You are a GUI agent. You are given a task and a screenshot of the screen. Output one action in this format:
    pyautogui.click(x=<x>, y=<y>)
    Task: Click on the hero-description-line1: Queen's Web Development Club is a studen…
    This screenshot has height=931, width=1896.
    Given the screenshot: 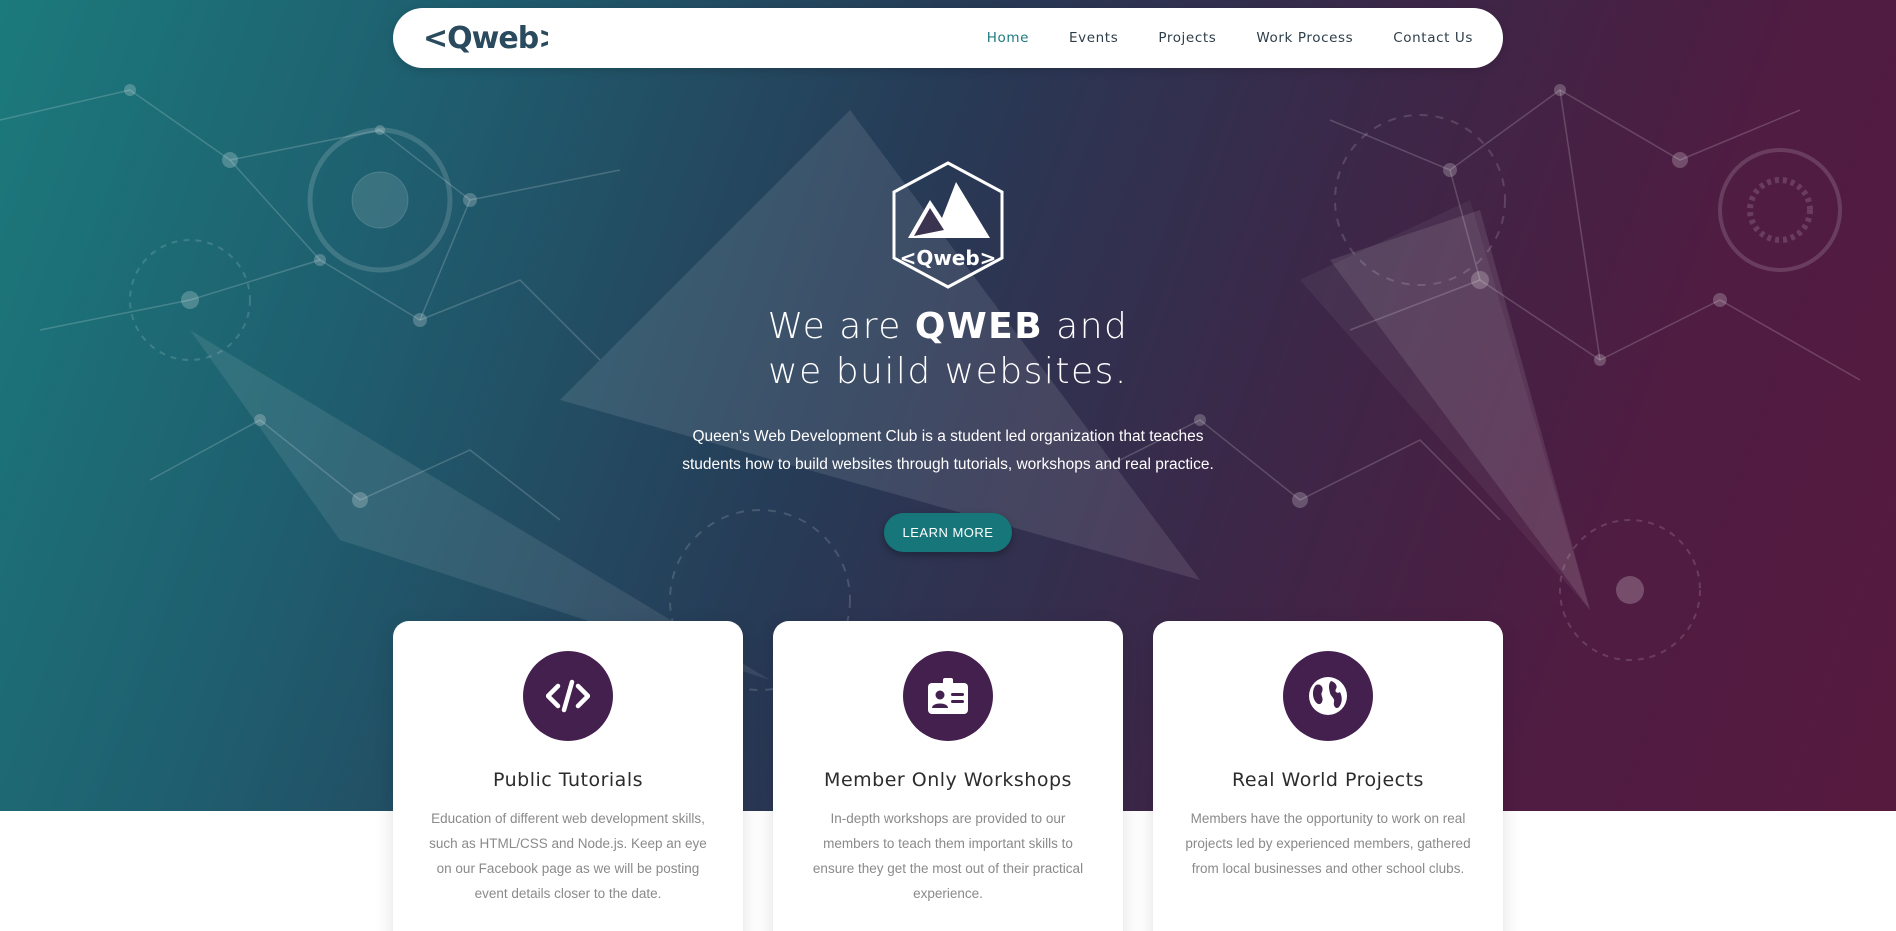 What is the action you would take?
    pyautogui.click(x=948, y=436)
    